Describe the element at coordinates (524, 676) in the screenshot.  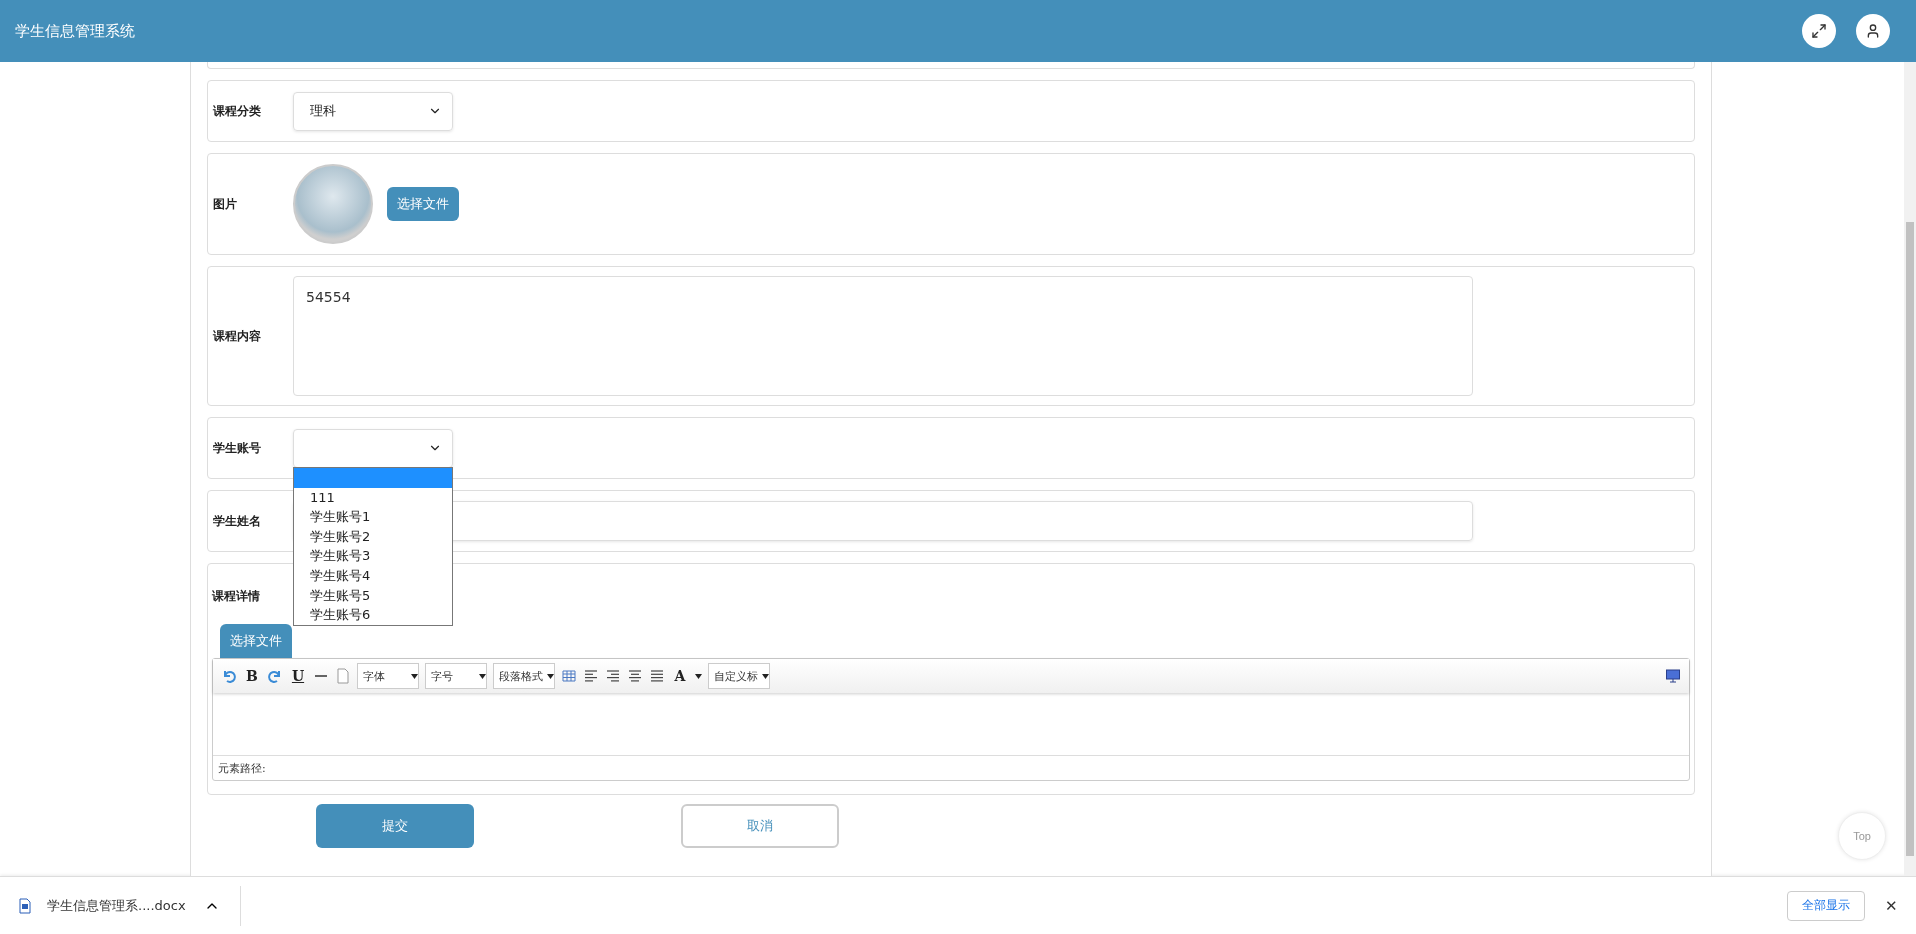
I see `dropdown-field: 段落格式` at that location.